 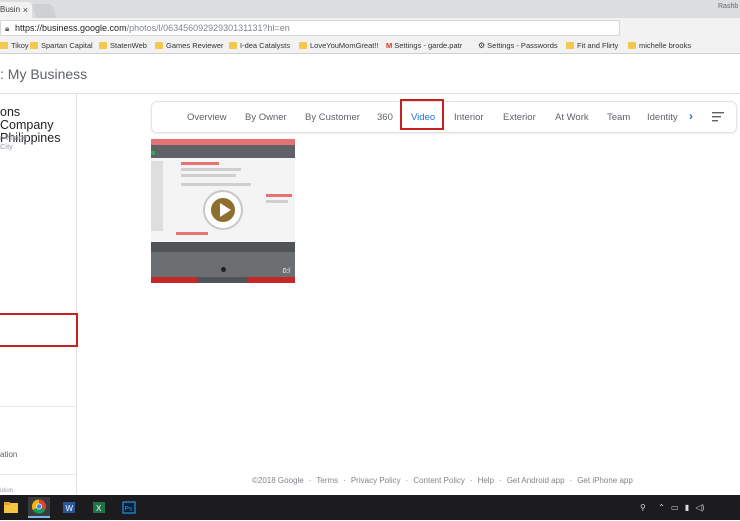 I want to click on tab-identity: Identity, so click(x=662, y=117).